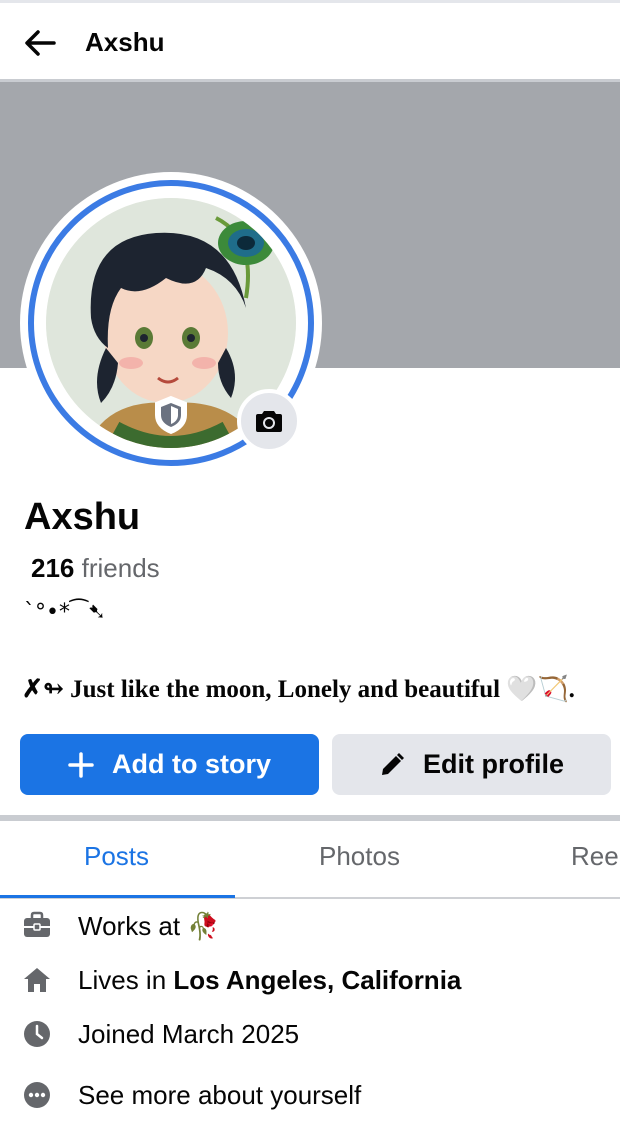 Image resolution: width=620 pixels, height=1127 pixels. Describe the element at coordinates (171, 415) in the screenshot. I see `shield-icon` at that location.